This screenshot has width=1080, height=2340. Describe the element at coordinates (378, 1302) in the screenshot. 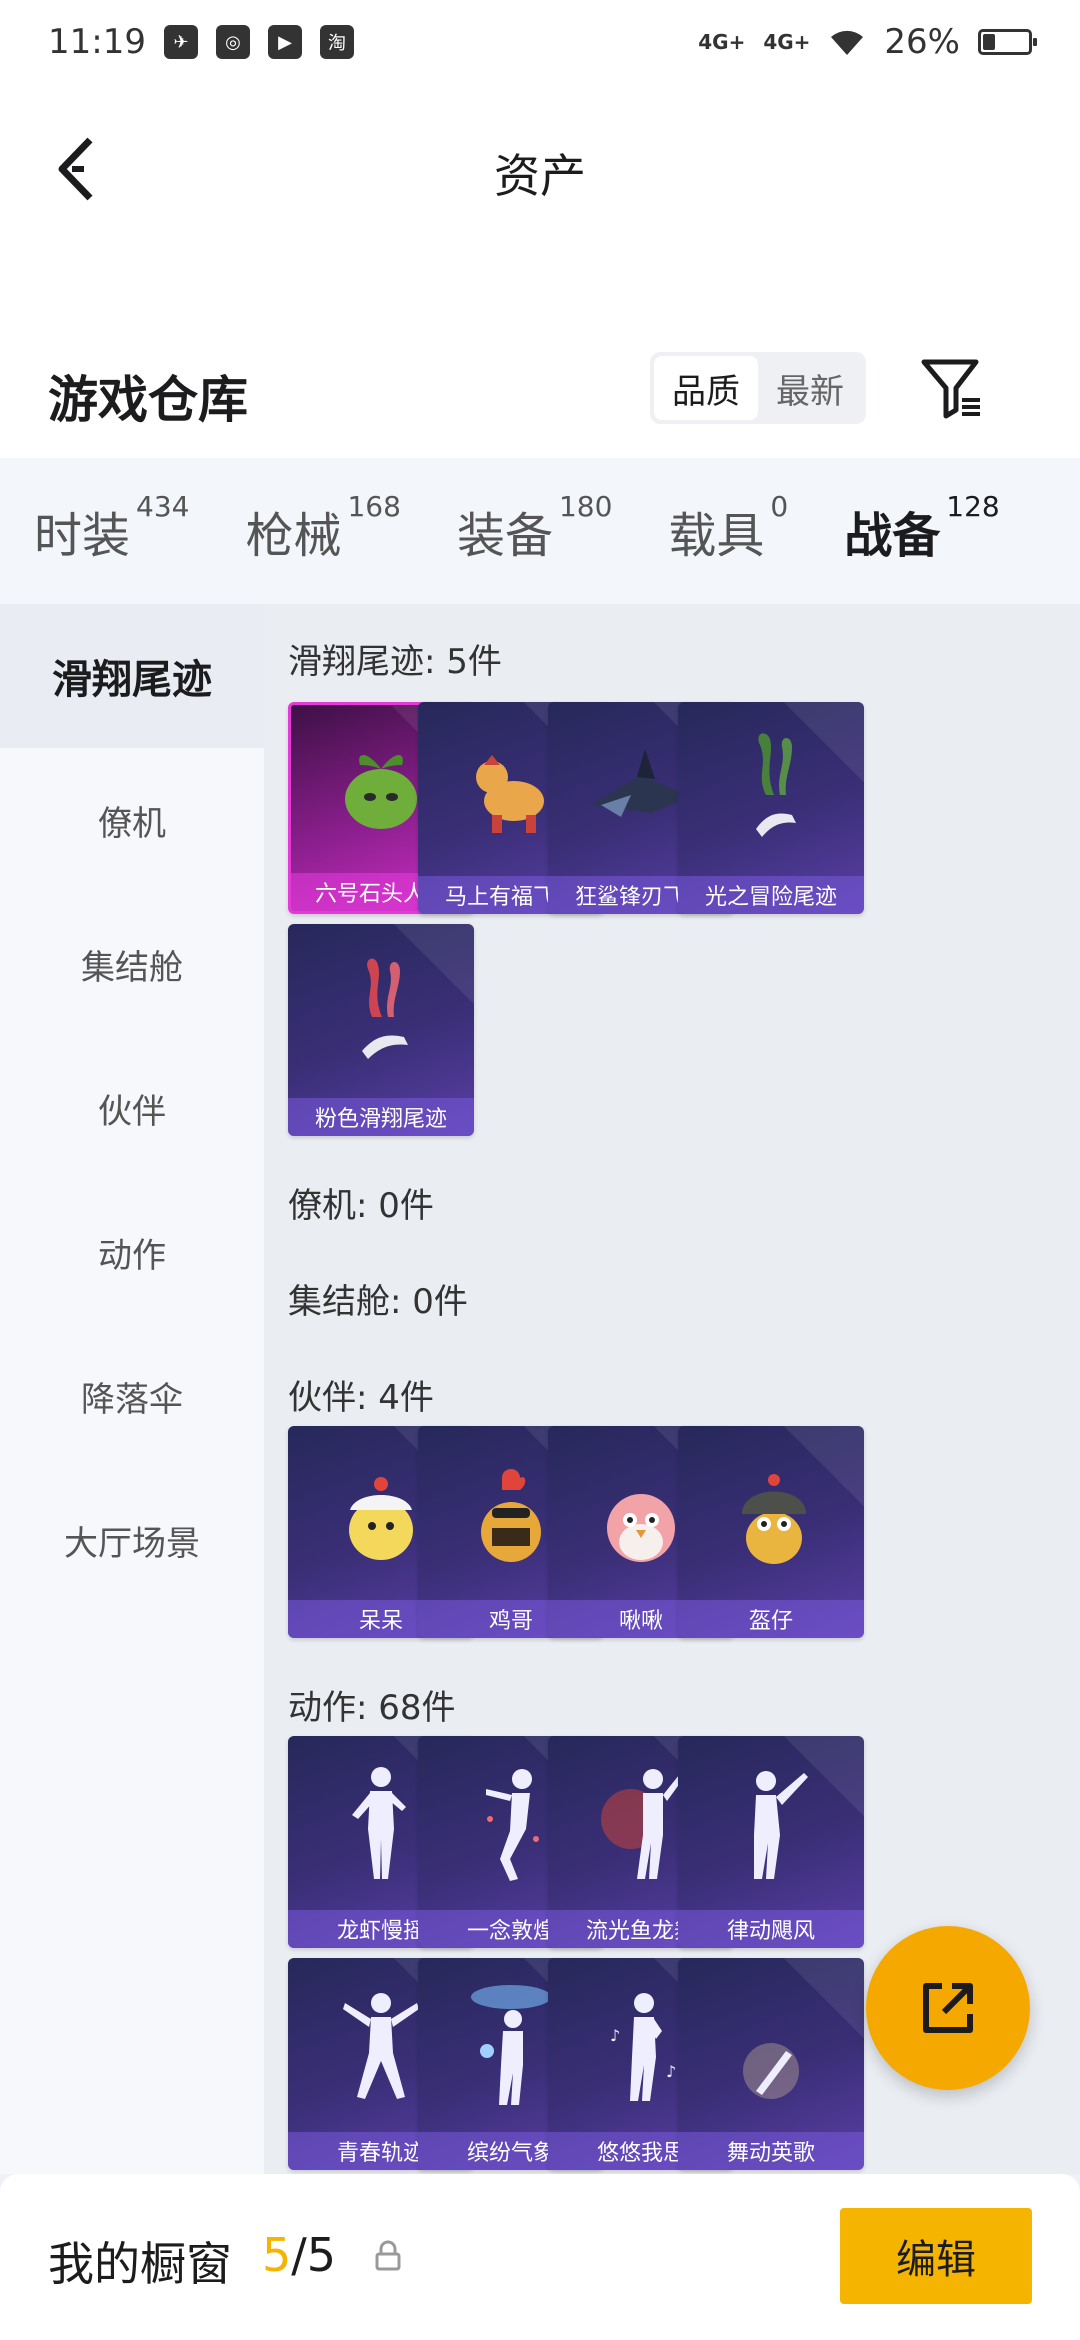

I see `section-title-pod: 集结舱: 0件` at that location.